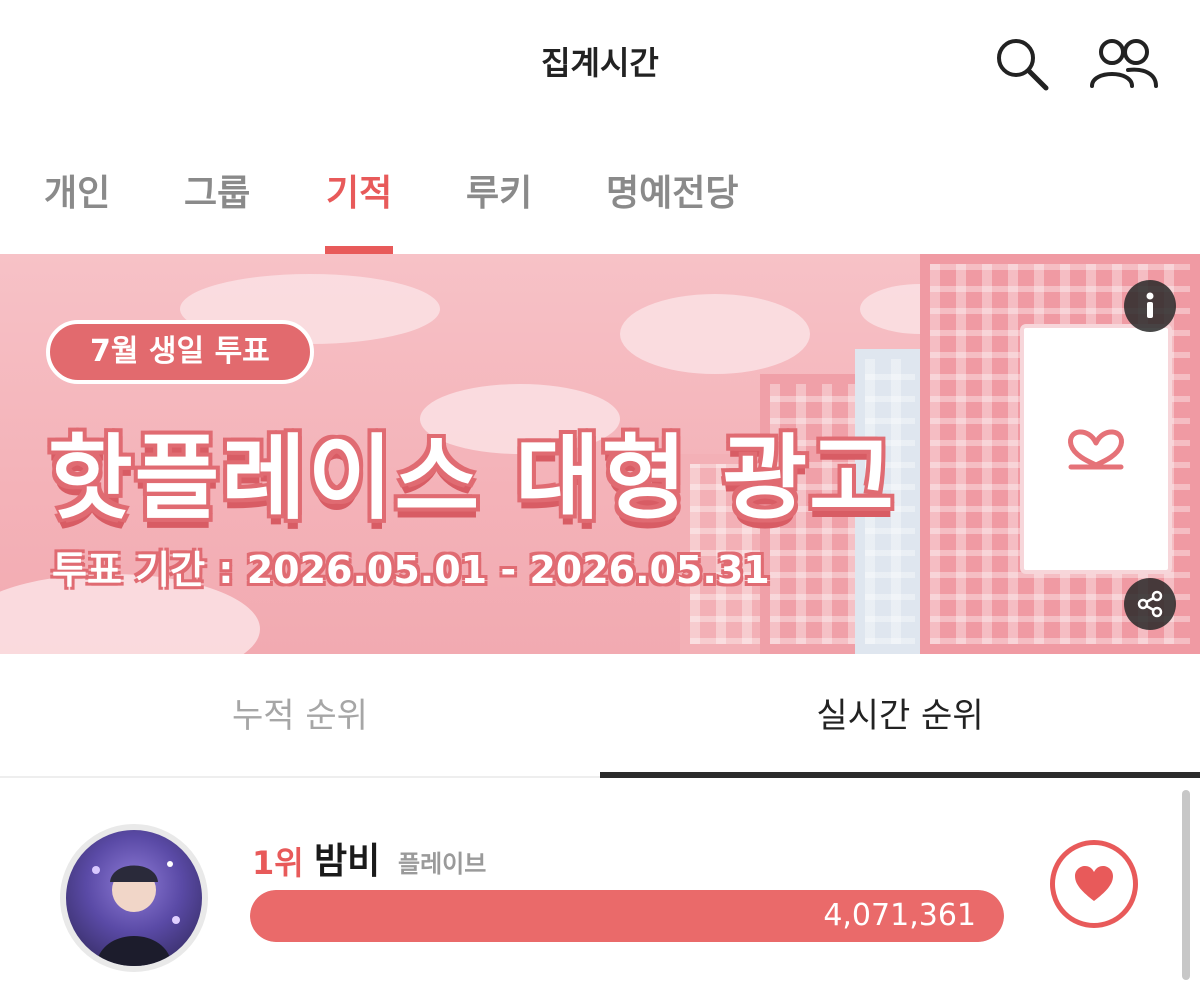 This screenshot has width=1200, height=987. What do you see at coordinates (899, 915) in the screenshot?
I see `vote-count: 4,071,361` at bounding box center [899, 915].